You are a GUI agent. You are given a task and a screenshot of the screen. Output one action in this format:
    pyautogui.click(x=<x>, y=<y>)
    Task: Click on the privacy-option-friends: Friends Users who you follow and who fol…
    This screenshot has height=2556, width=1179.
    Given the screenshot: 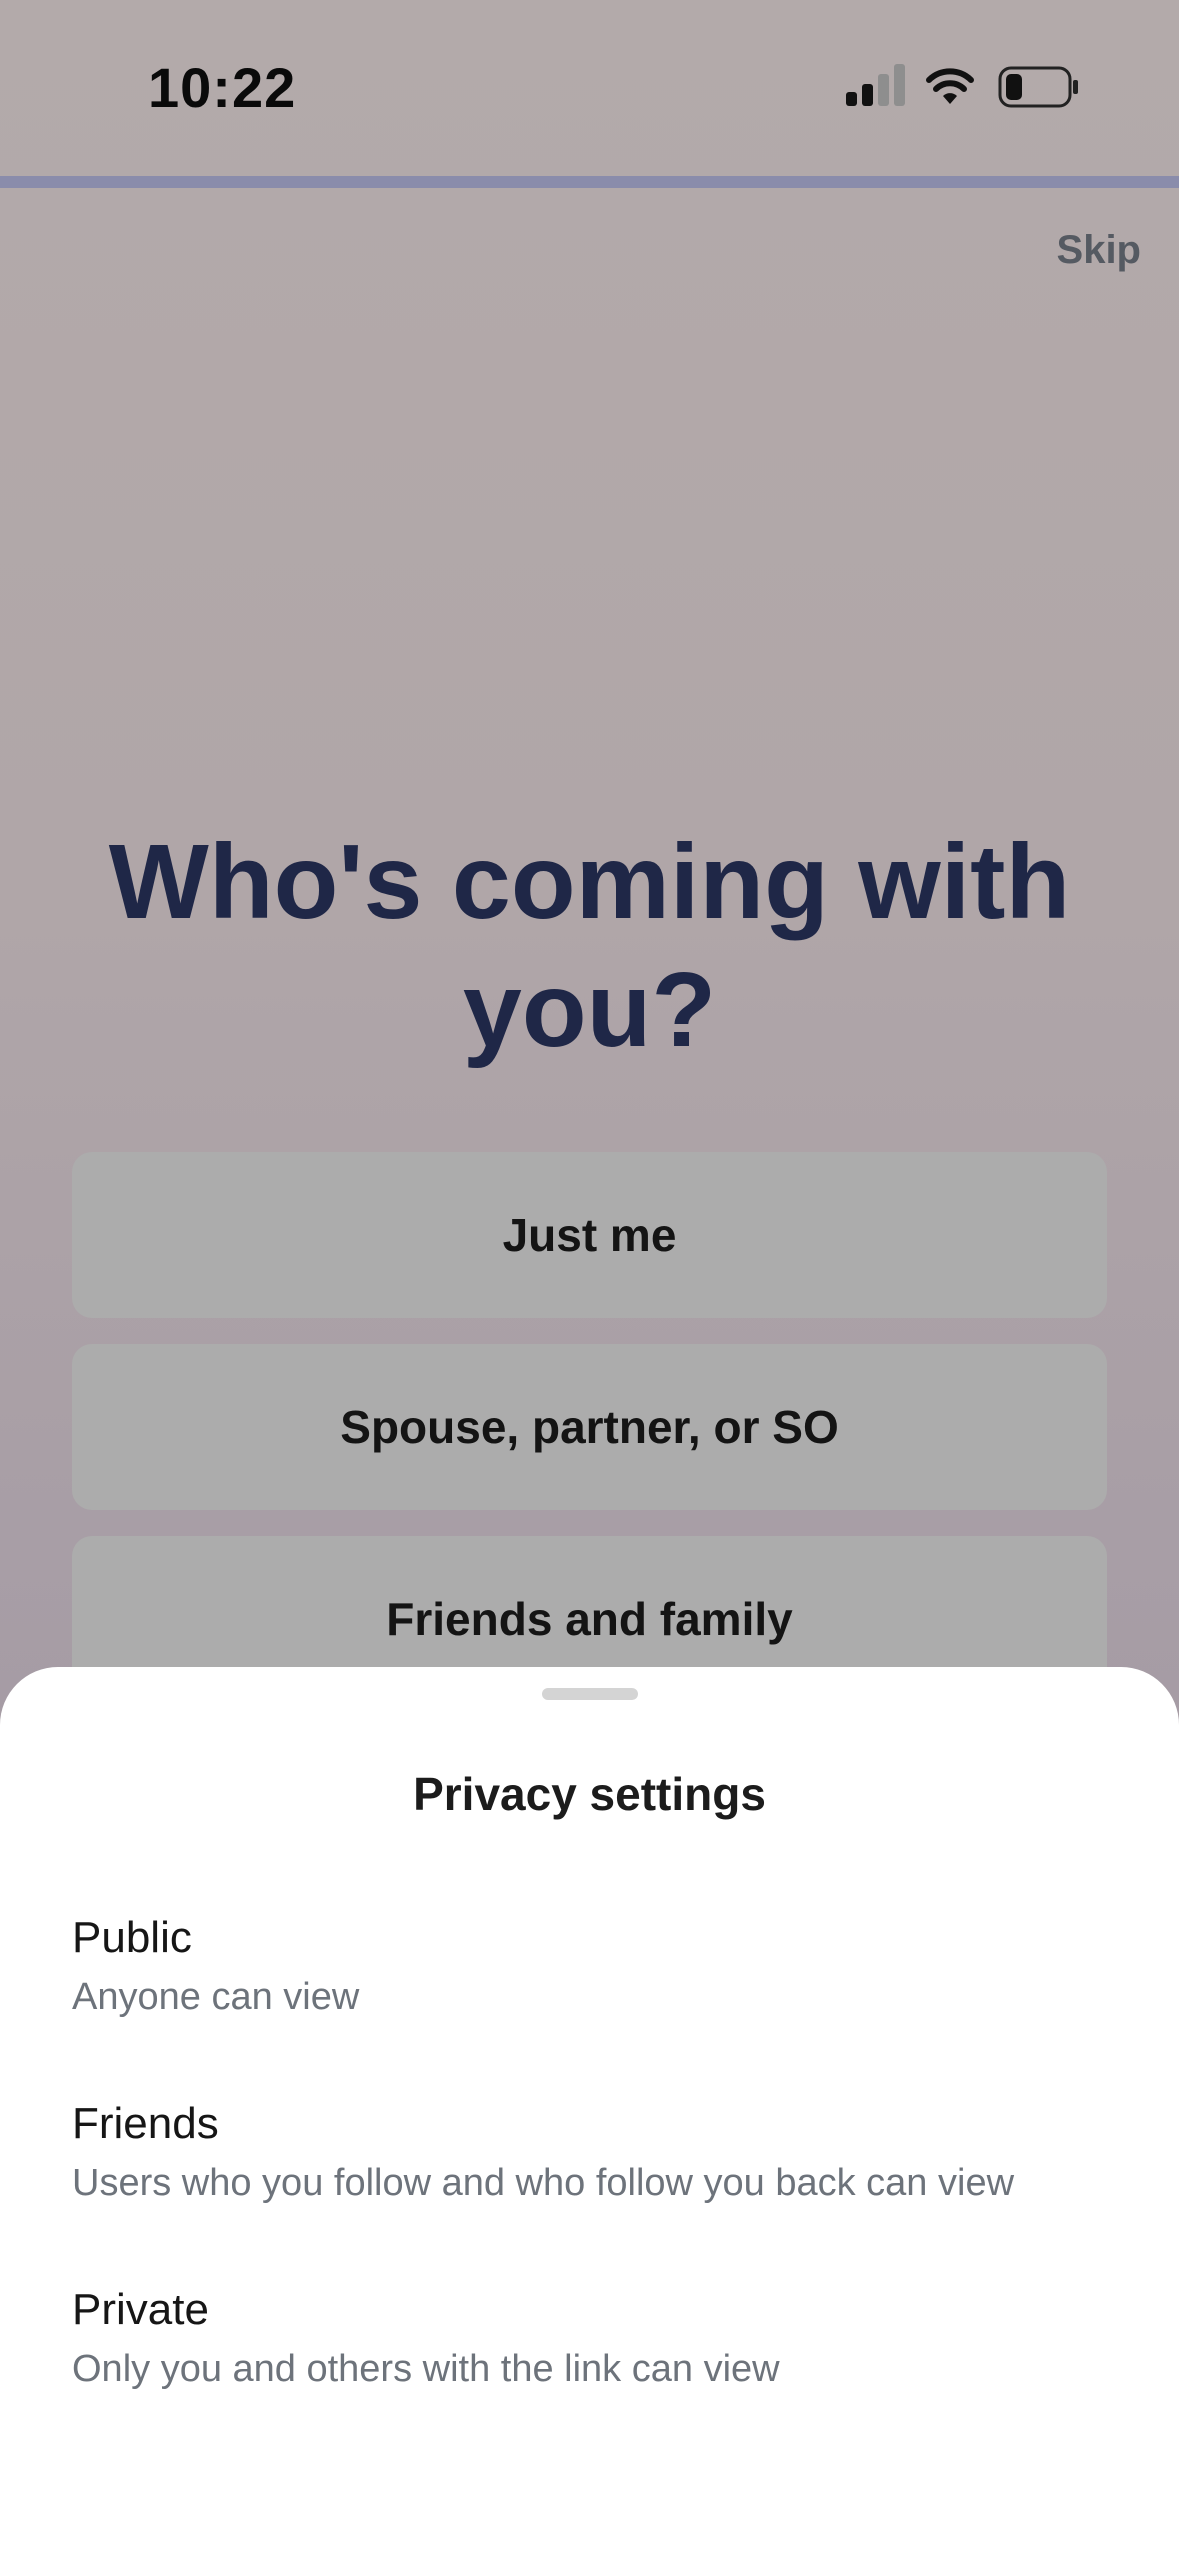 What is the action you would take?
    pyautogui.click(x=602, y=2153)
    